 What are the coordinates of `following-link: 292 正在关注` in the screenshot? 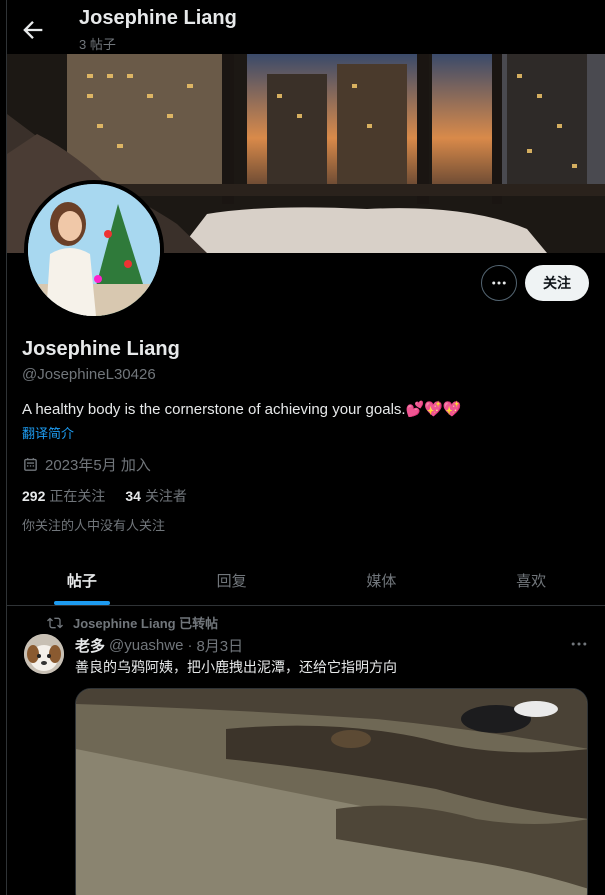 It's located at (63, 496).